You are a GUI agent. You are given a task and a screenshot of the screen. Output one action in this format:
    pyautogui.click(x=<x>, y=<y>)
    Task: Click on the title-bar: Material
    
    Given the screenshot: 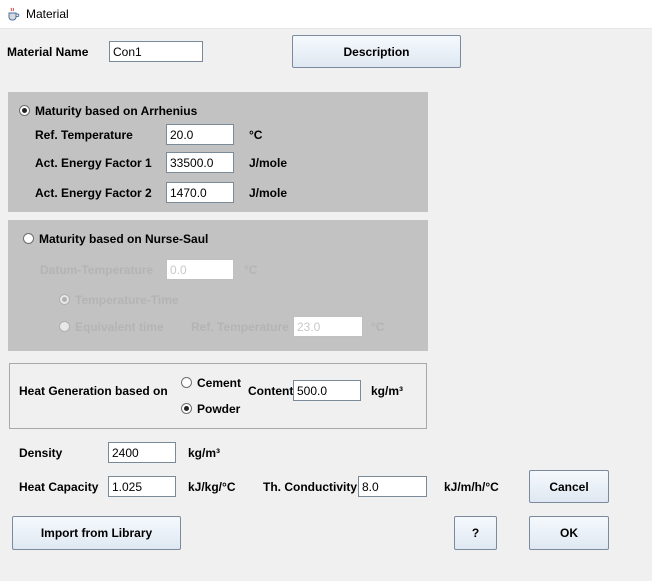 What is the action you would take?
    pyautogui.click(x=326, y=14)
    